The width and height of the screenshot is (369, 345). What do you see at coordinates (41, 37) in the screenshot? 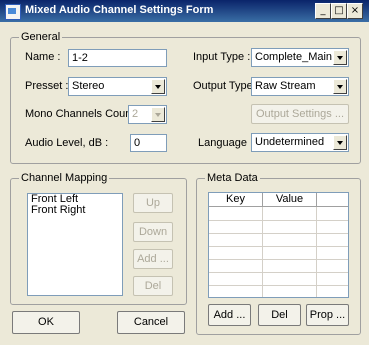
I see `general-legend: General` at bounding box center [41, 37].